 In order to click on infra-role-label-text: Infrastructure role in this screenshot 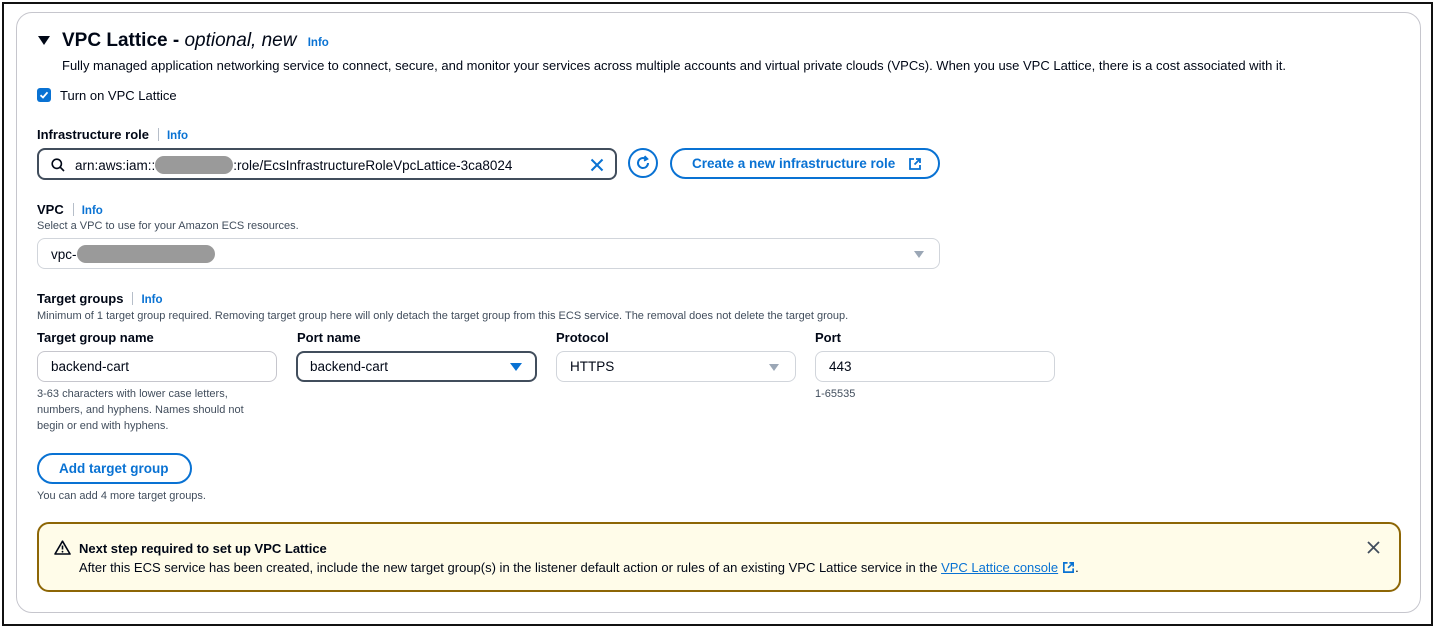, I will do `click(93, 134)`.